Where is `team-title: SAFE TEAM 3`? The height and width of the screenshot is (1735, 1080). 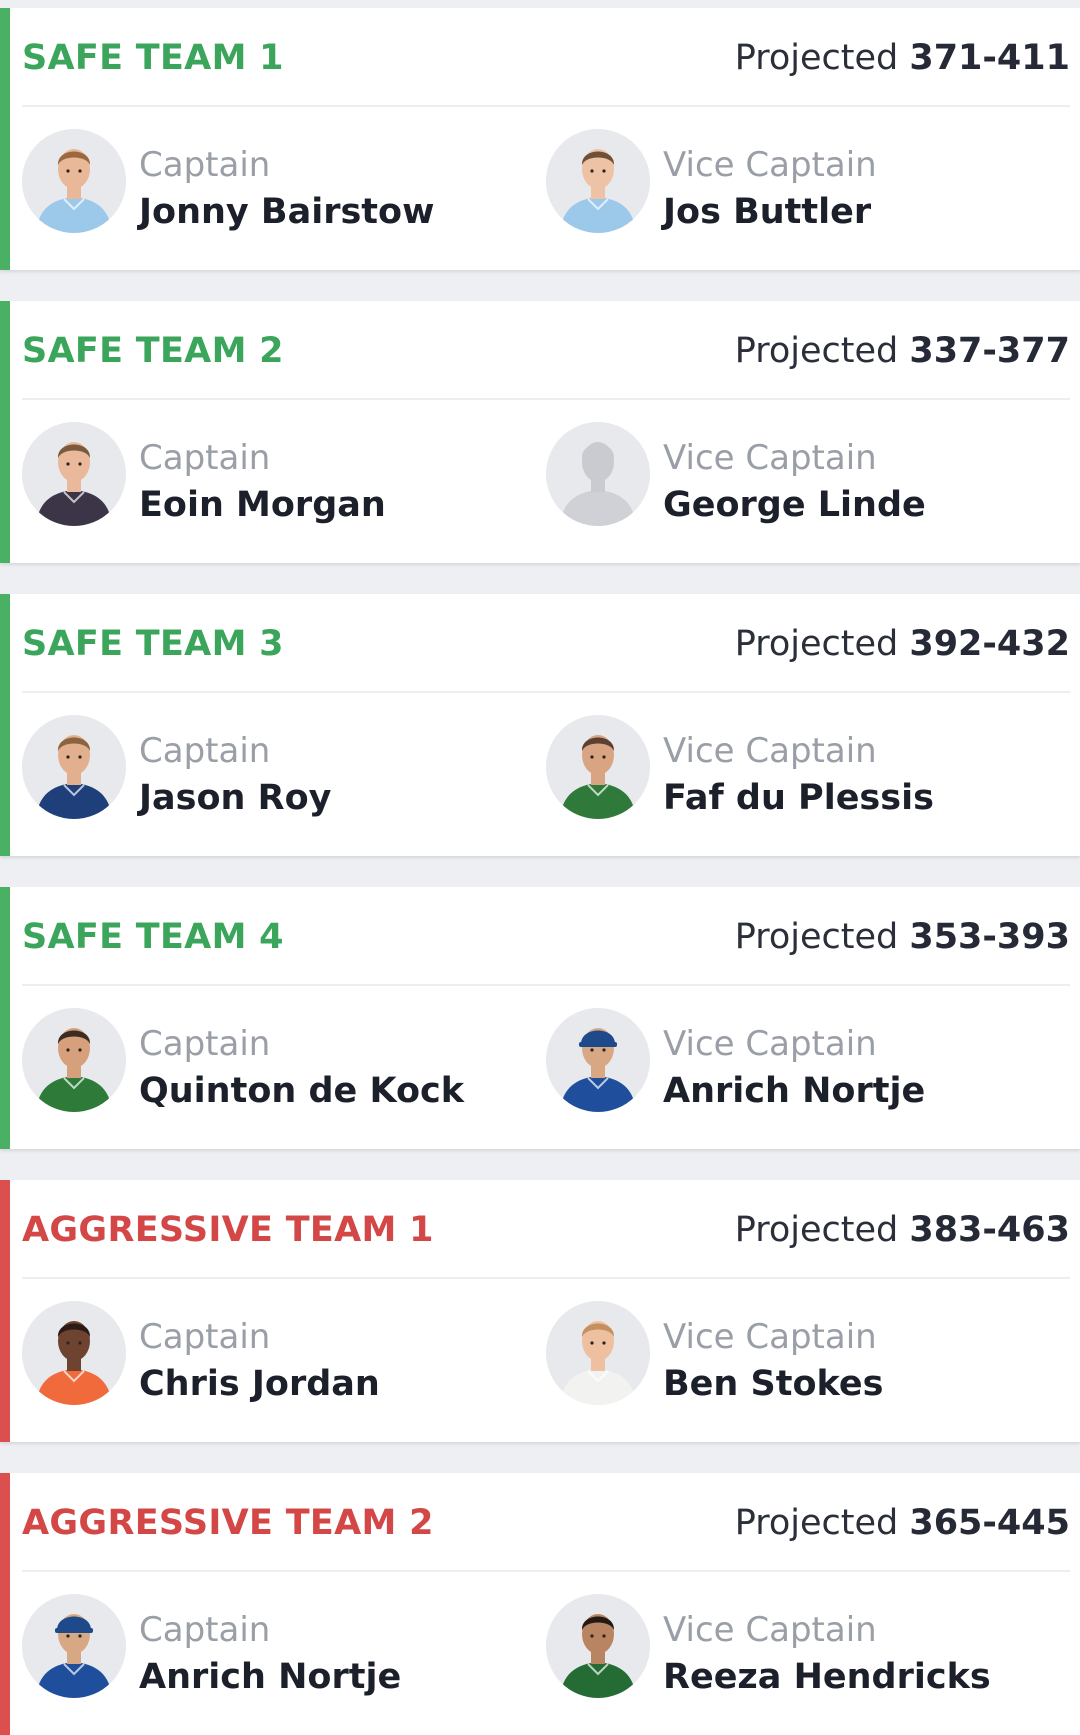 team-title: SAFE TEAM 3 is located at coordinates (153, 644).